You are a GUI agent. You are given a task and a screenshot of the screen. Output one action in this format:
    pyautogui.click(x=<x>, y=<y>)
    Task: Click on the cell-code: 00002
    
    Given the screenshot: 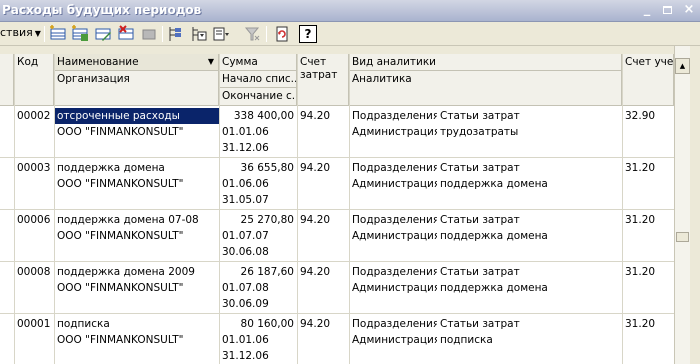 What is the action you would take?
    pyautogui.click(x=34, y=116)
    